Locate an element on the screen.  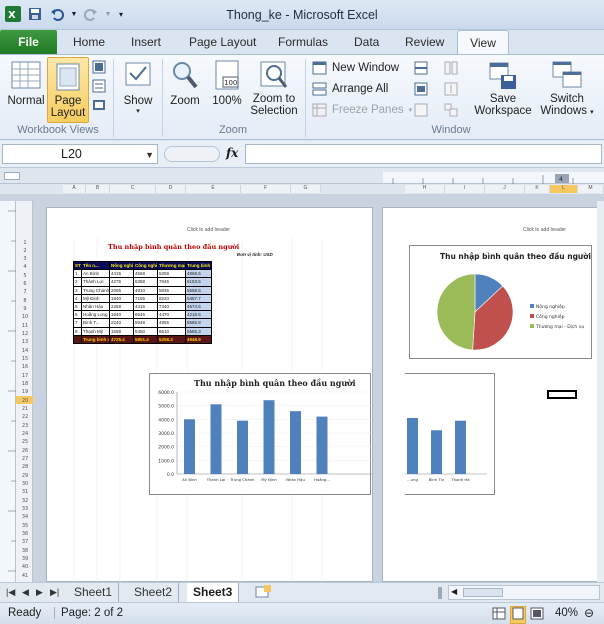
table-row: 1 An Bình 4415 4568 5259 4868.5 is located at coordinates (142, 274).